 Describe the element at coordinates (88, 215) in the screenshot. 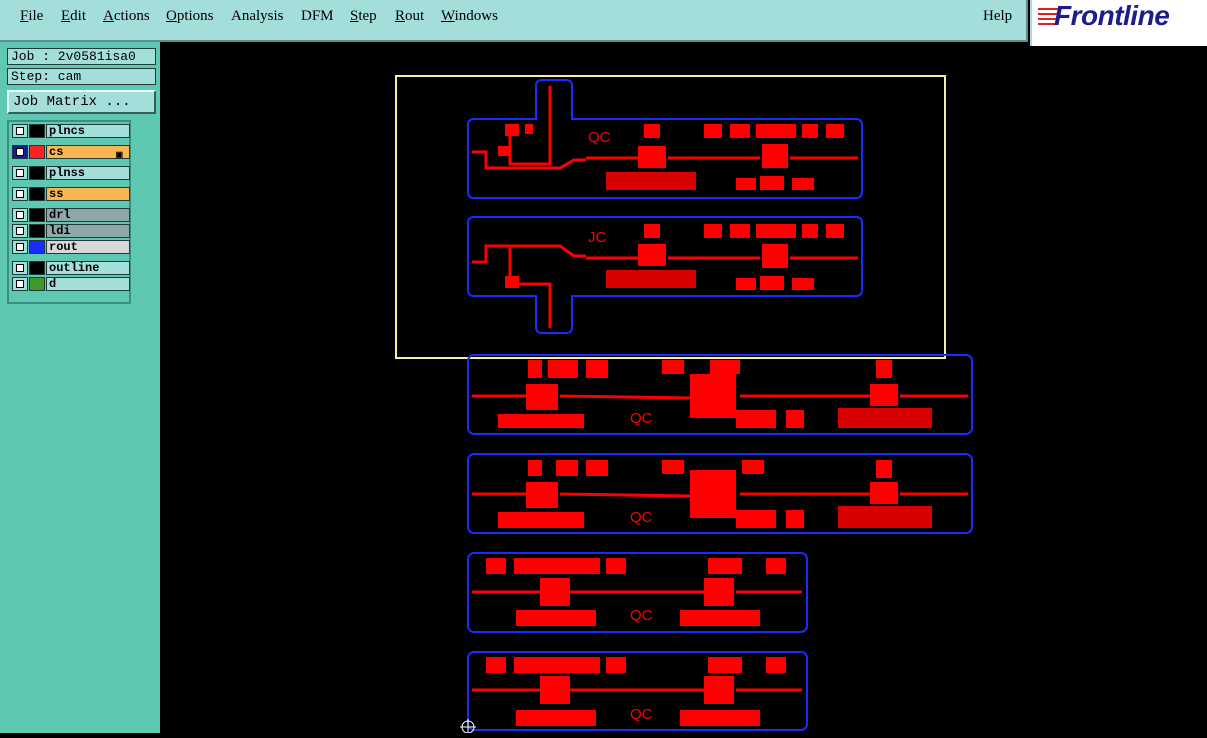

I see `layer-name: drl` at that location.